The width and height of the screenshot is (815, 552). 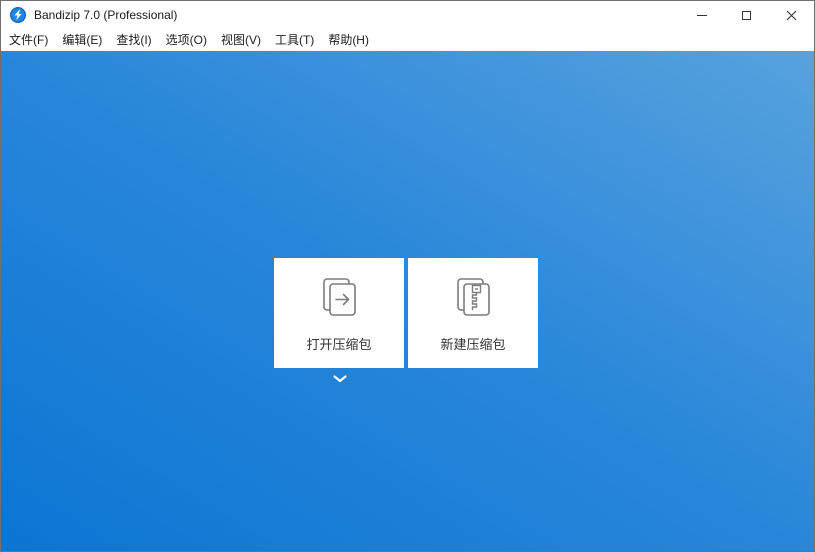 I want to click on new-archive-icon, so click(x=473, y=297).